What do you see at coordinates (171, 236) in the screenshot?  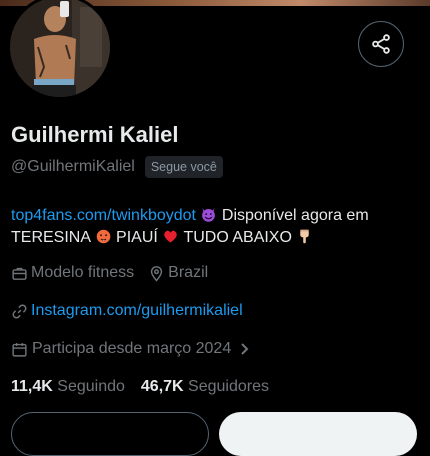 I see `red-heart-emoji` at bounding box center [171, 236].